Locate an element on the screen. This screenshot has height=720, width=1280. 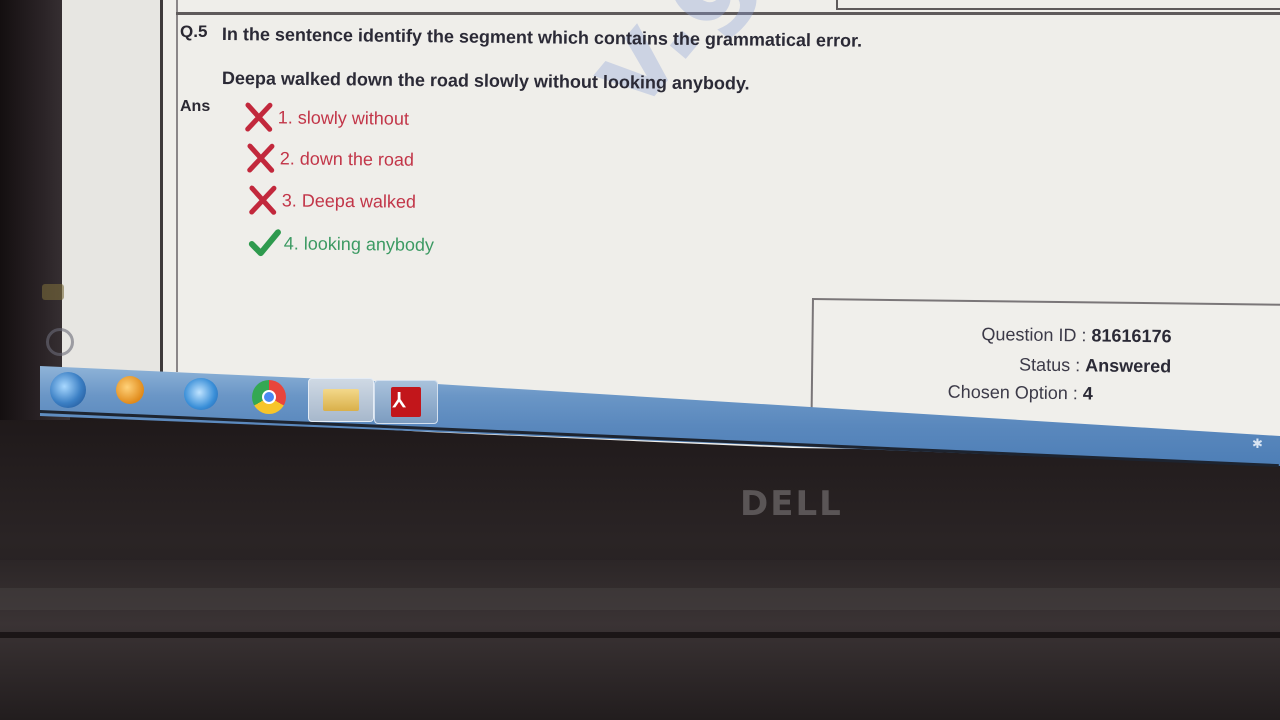
option-2: 2. down the road is located at coordinates (329, 159).